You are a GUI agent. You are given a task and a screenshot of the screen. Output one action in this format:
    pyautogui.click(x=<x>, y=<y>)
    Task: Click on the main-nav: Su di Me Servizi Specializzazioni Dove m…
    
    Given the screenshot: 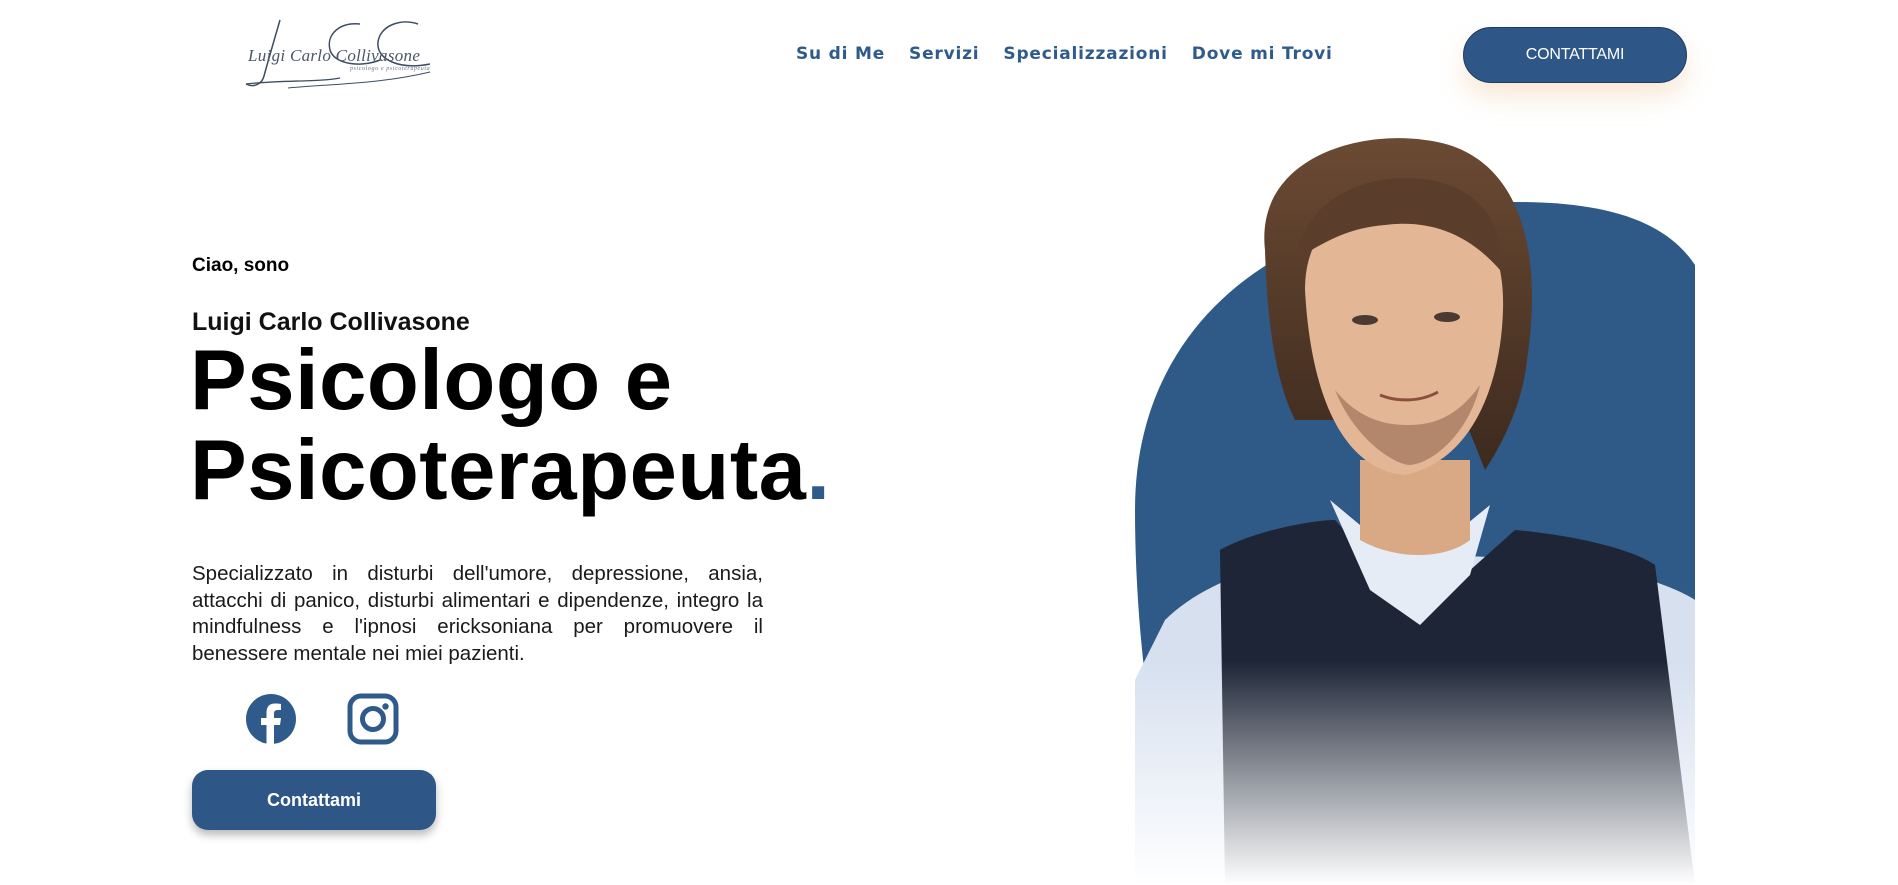 What is the action you would take?
    pyautogui.click(x=1064, y=54)
    